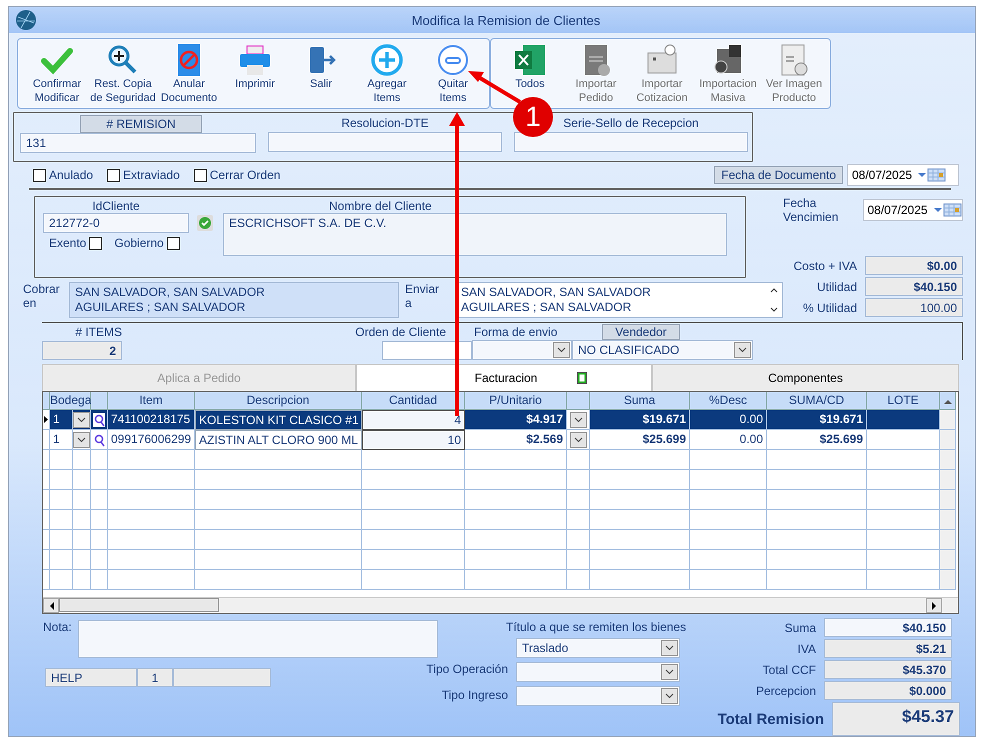 The image size is (985, 745). Describe the element at coordinates (234, 300) in the screenshot. I see `address-field: SAN SALVADOR, SAN SALVADOR AGUILARES ; SAN SALVADOR` at that location.